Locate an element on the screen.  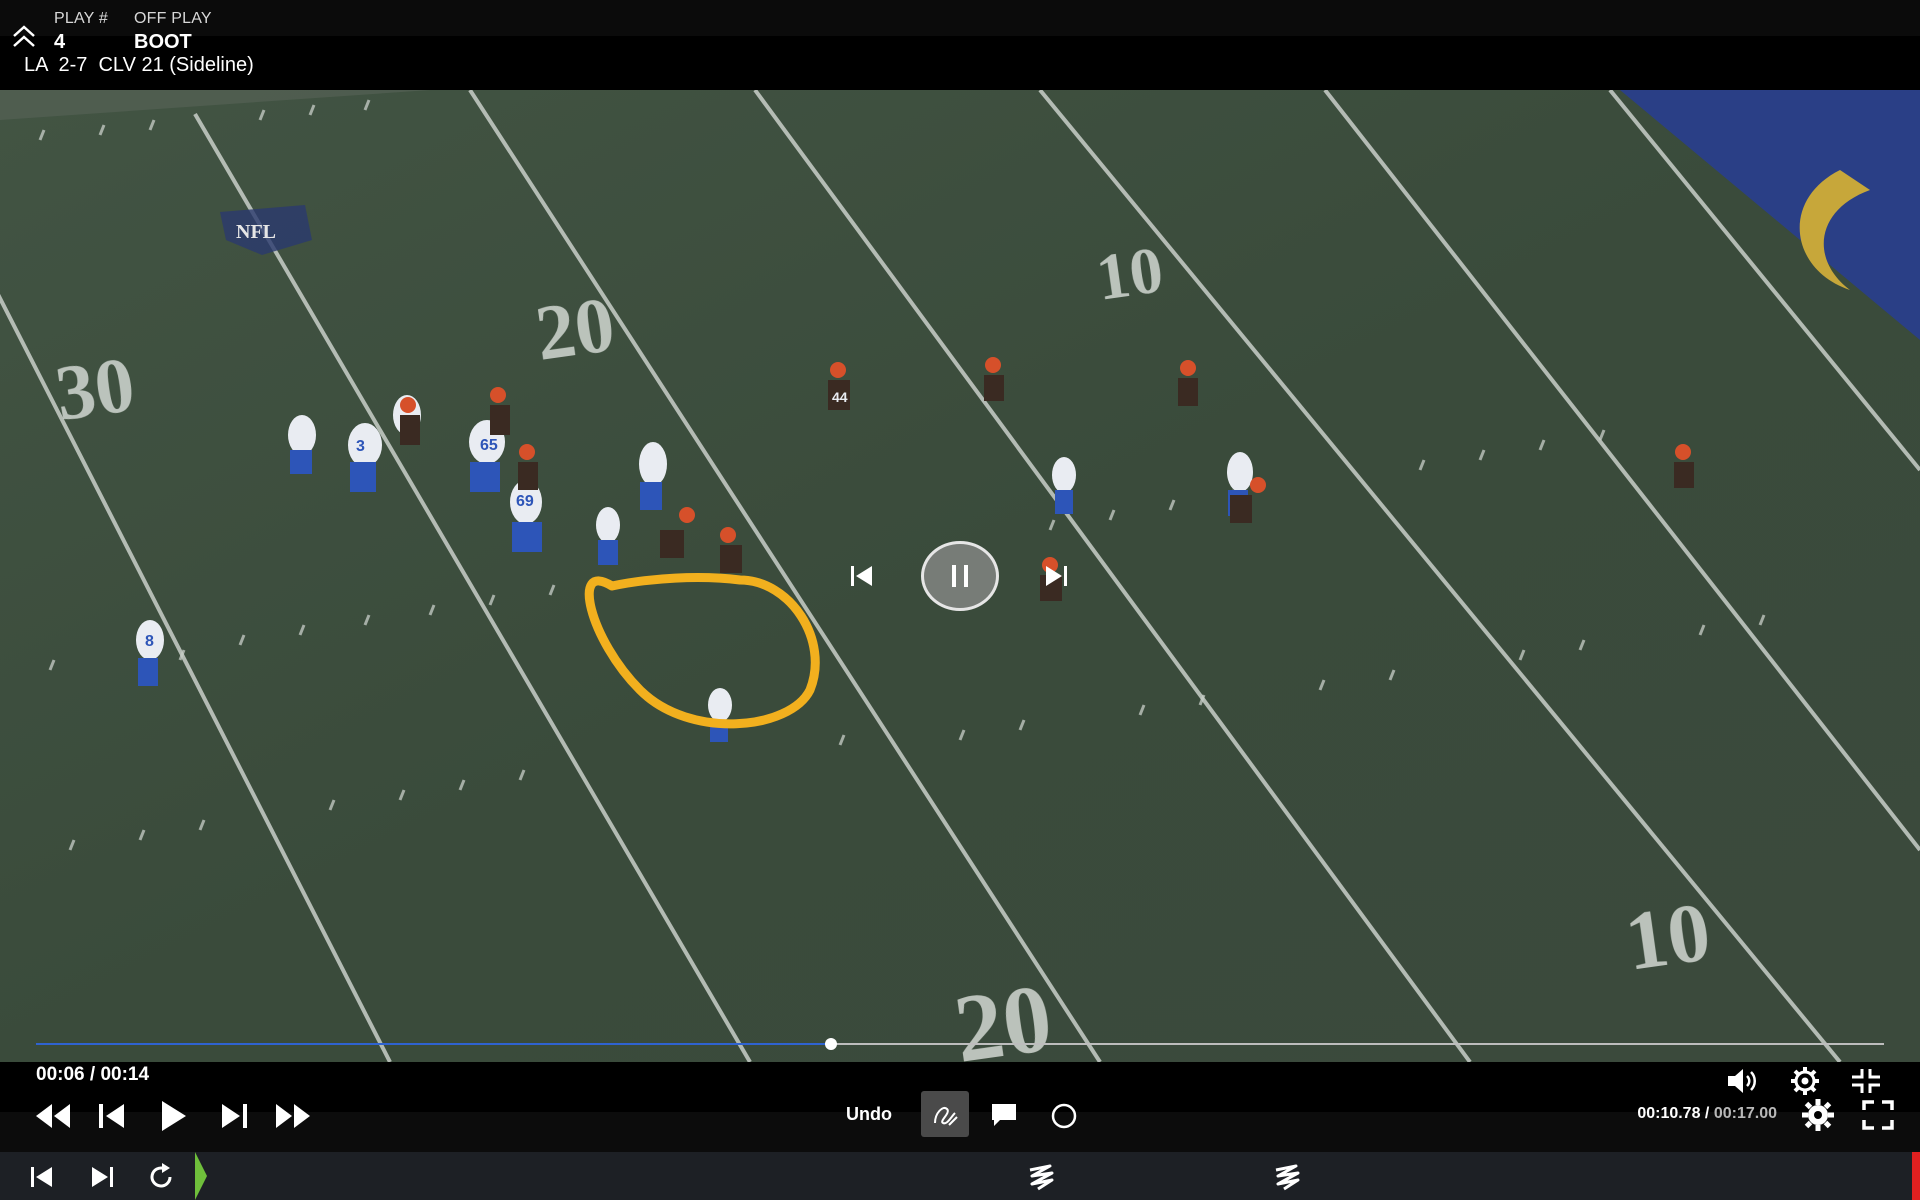
rewind-button is located at coordinates (53, 1118).